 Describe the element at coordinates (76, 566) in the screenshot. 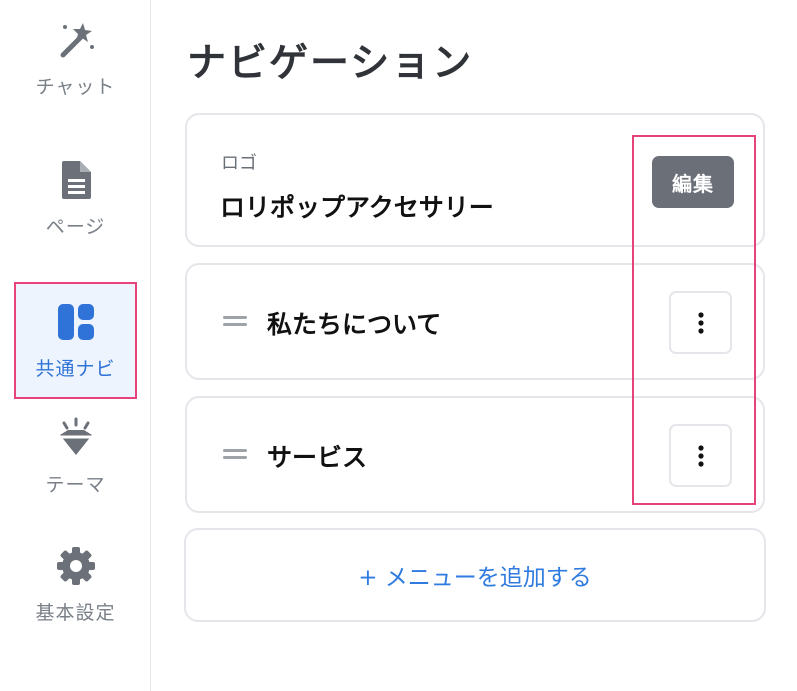

I see `gear-icon` at that location.